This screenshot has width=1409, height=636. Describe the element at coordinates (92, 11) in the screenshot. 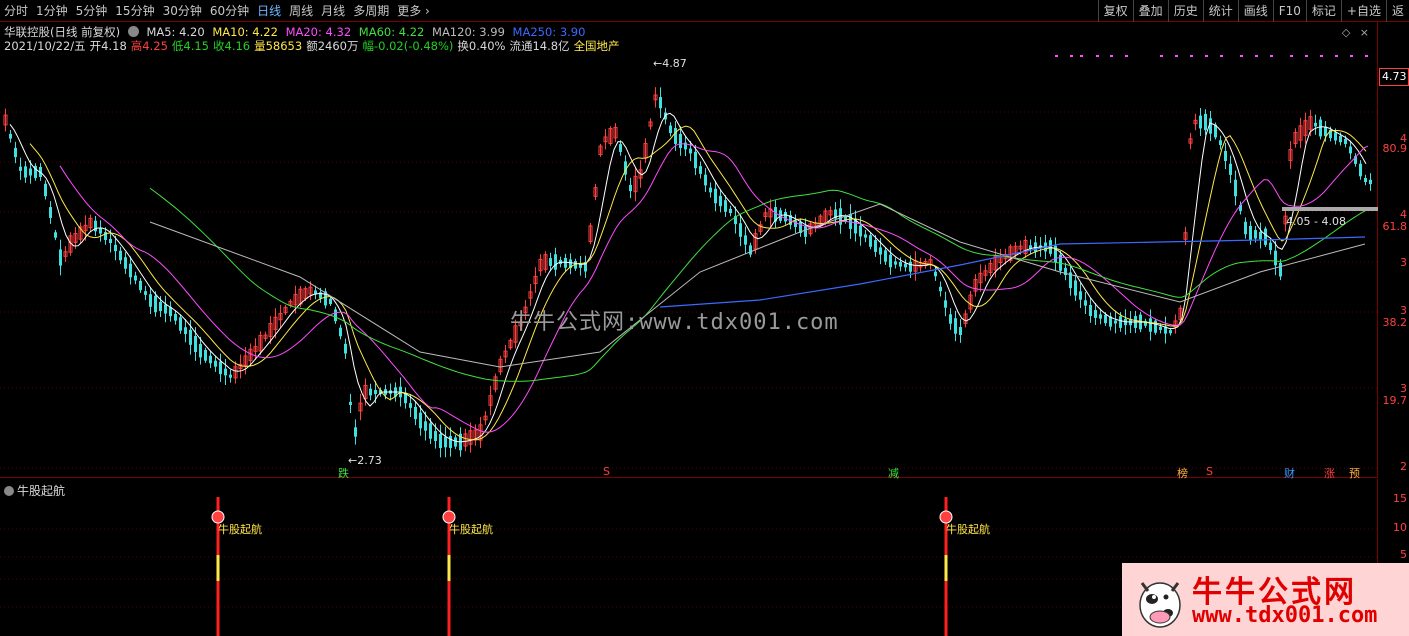

I see `tab-period-5min: 5分钟` at that location.